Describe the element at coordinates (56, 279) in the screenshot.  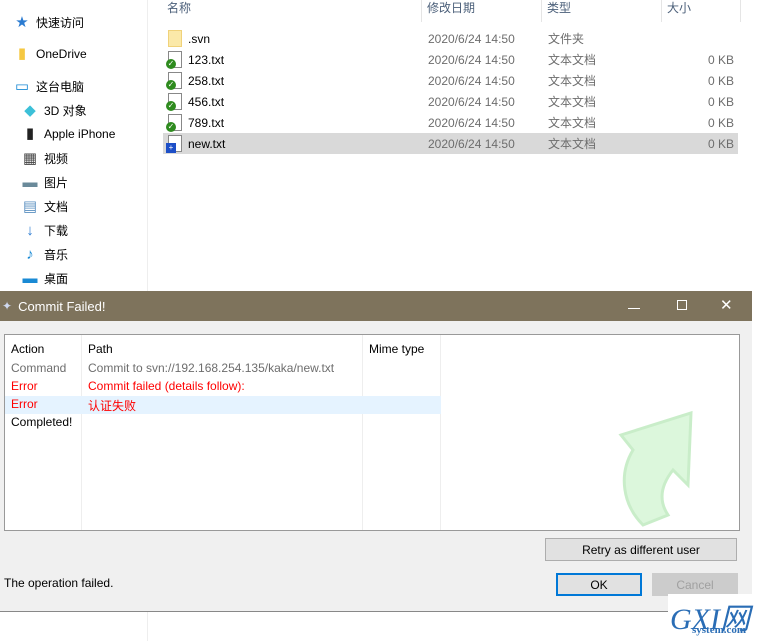
I see `sidebar-item-label: 桌面` at that location.